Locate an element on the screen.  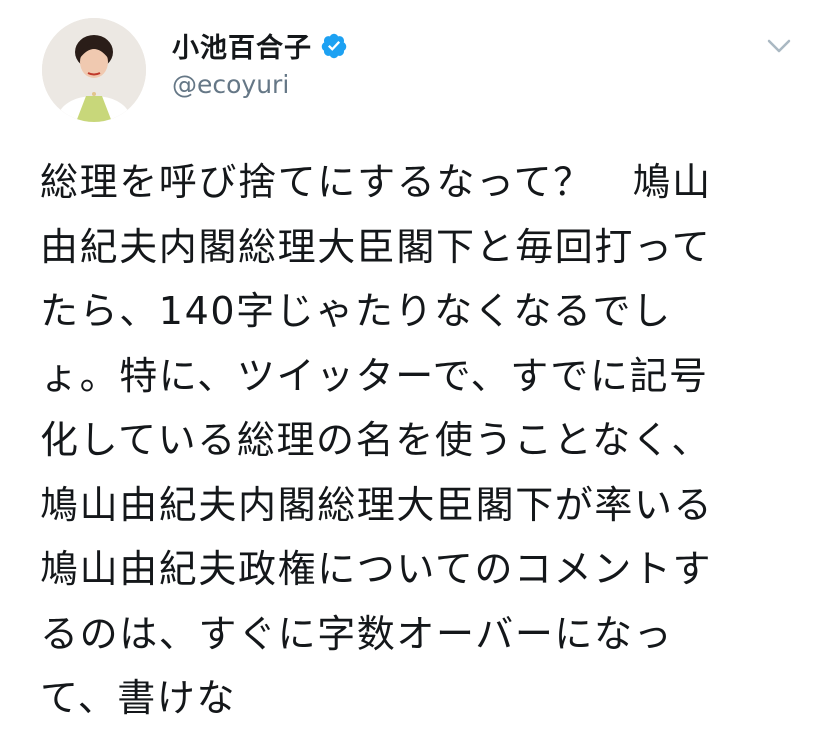
tweet-line: て、書けな is located at coordinates (138, 698).